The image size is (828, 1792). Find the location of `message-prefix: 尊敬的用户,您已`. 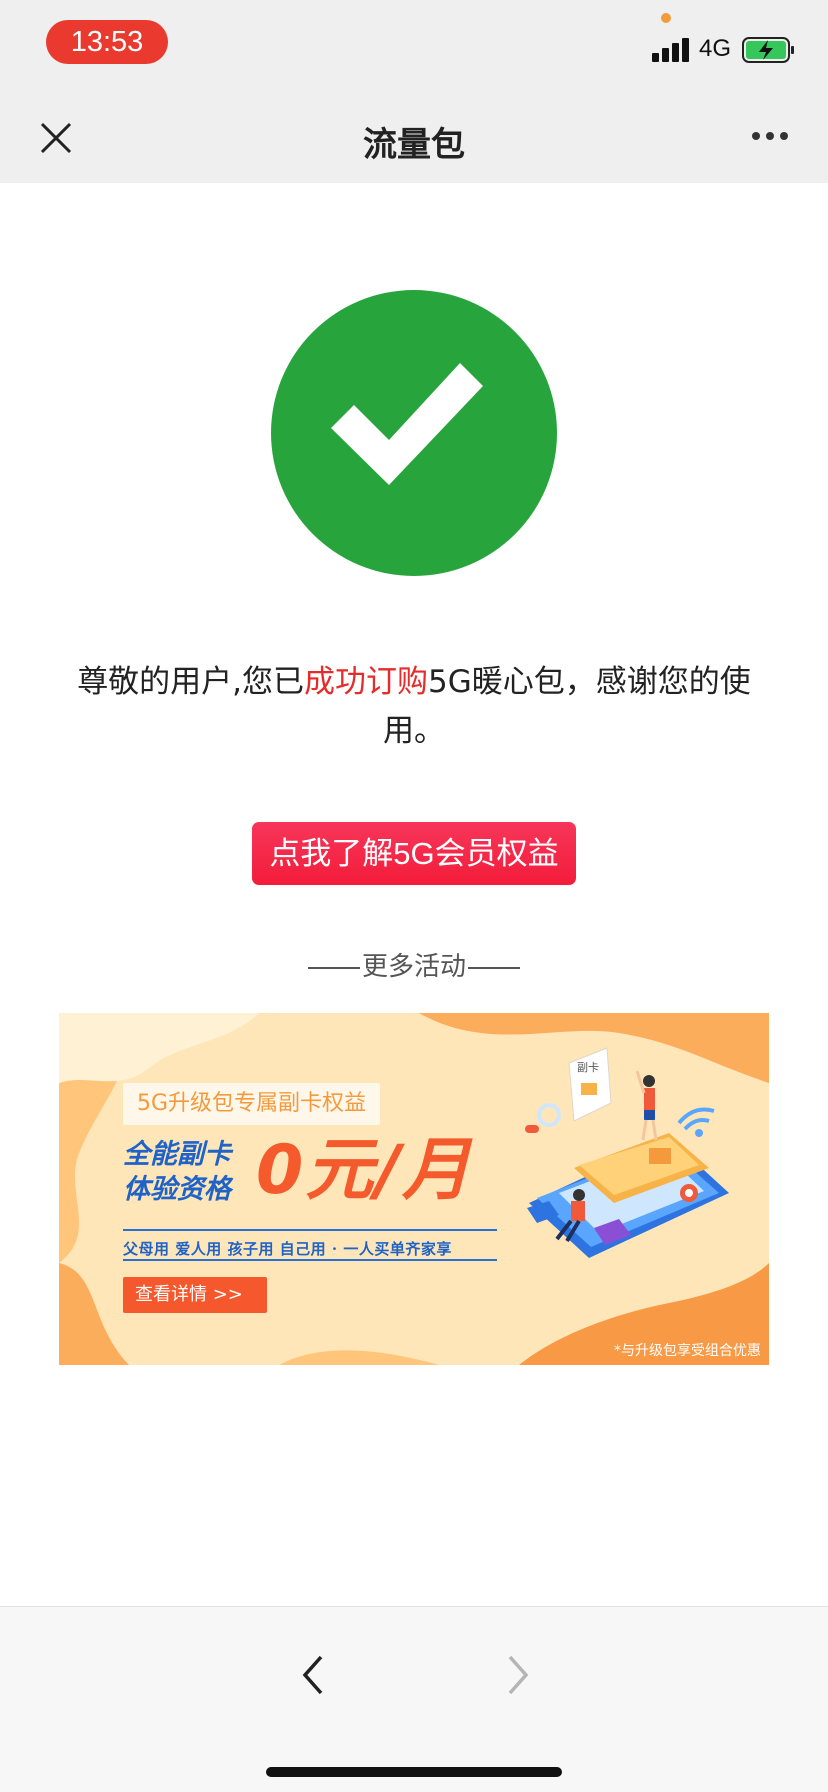

message-prefix: 尊敬的用户,您已 is located at coordinates (191, 682).